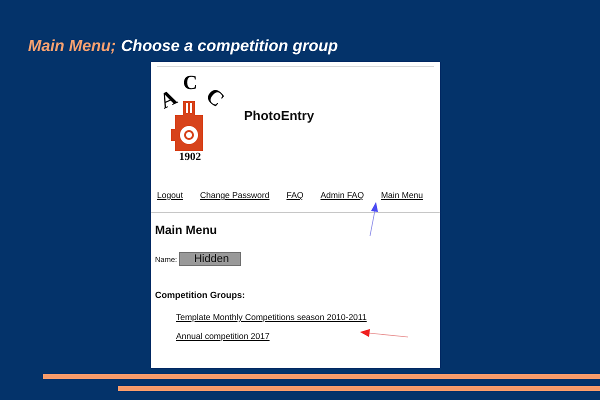 This screenshot has width=600, height=400. Describe the element at coordinates (229, 47) in the screenshot. I see `slide-title: Choose a competition group` at that location.